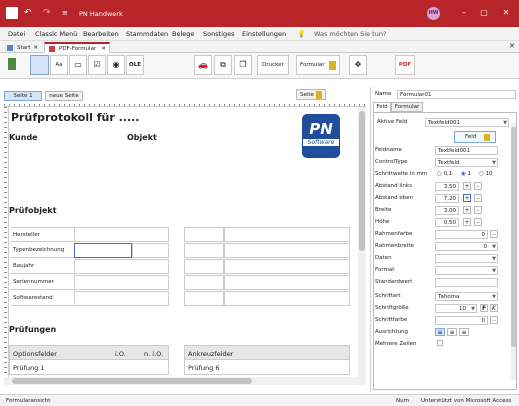 This screenshot has height=406, width=519. Describe the element at coordinates (68, 13) in the screenshot. I see `customize-quickaccess-icon: ≡` at that location.